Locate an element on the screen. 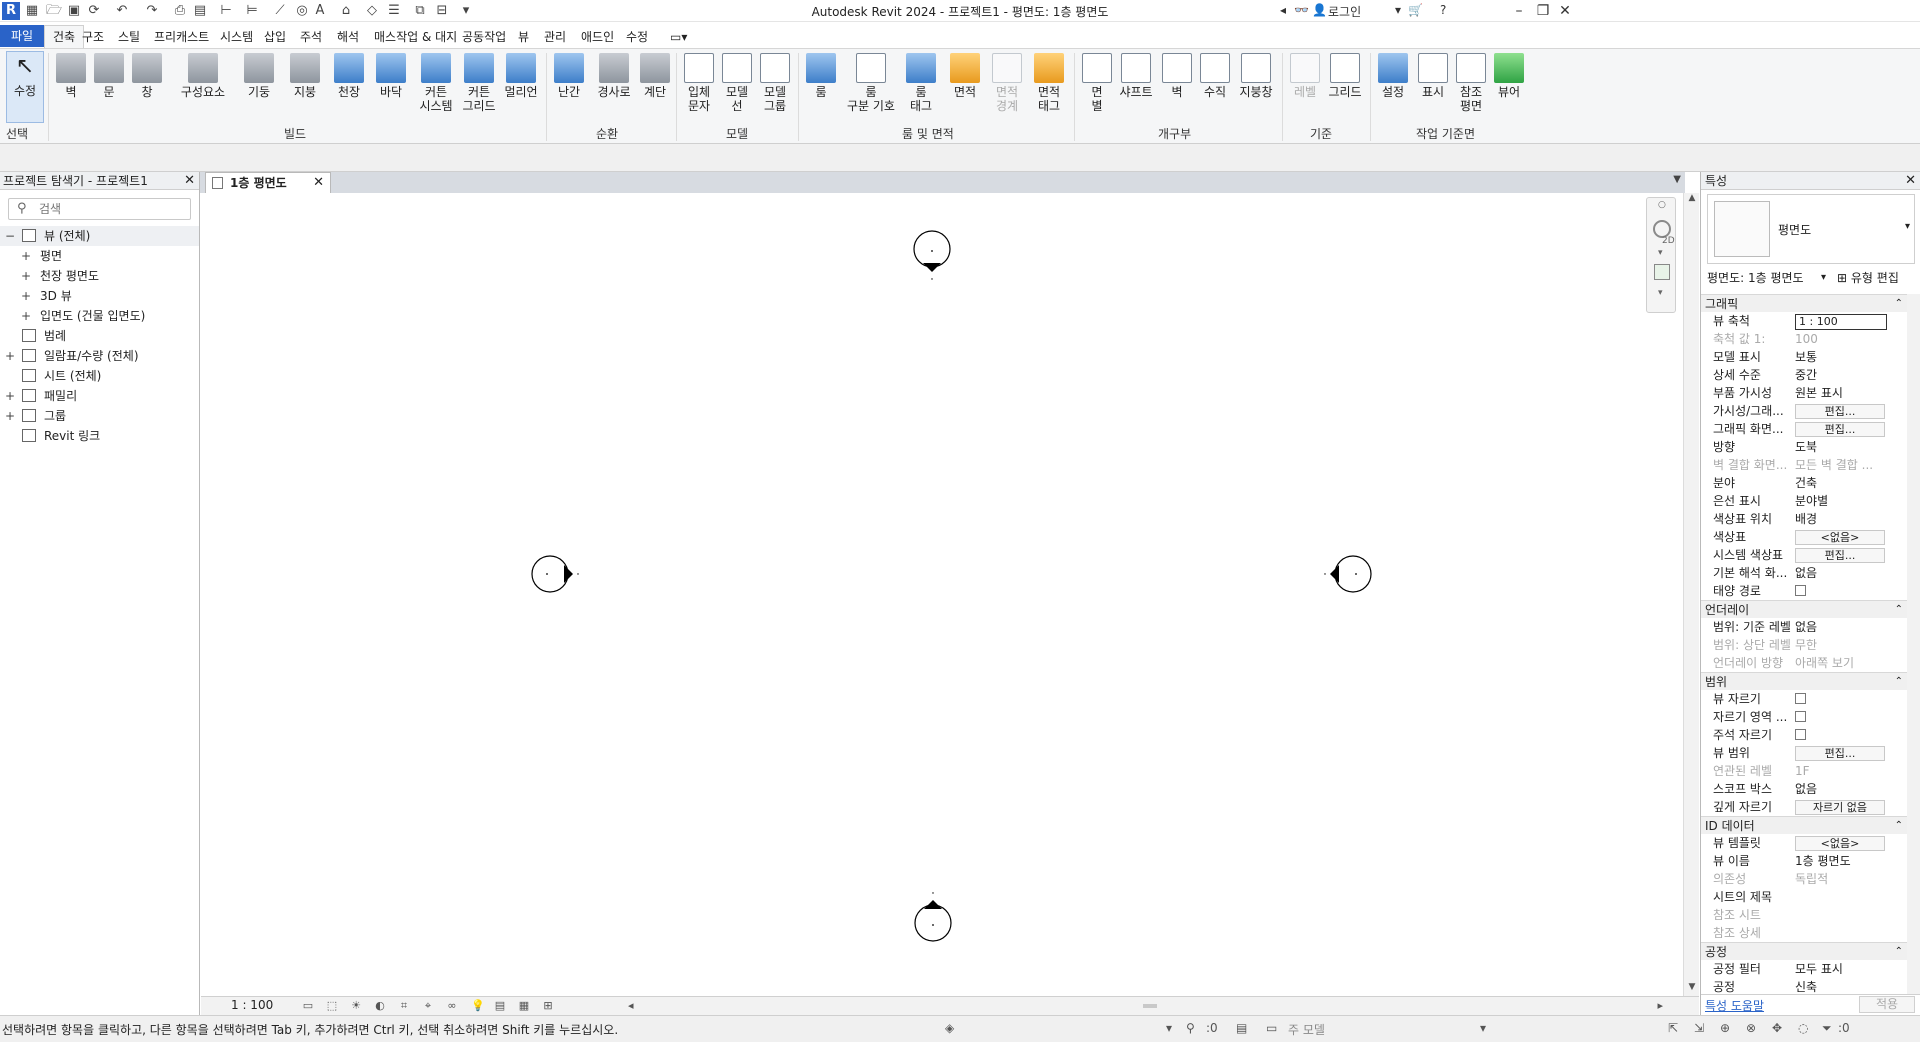 The height and width of the screenshot is (1042, 1920). revit-logo-icon: R is located at coordinates (11, 11).